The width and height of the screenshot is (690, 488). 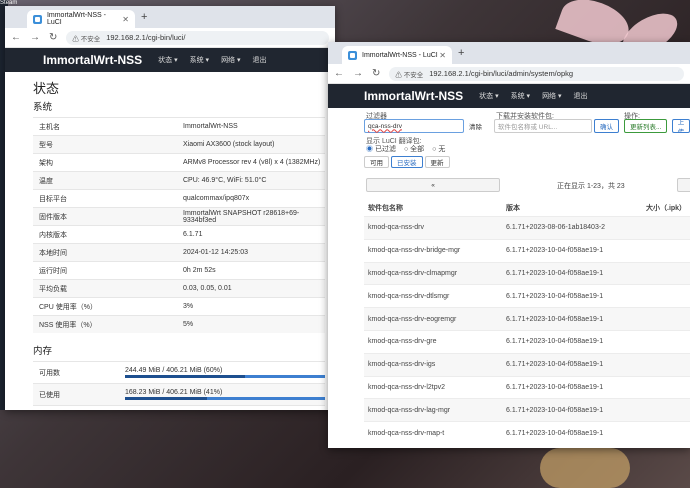 I want to click on system-info-row: 目标平台 qualcommax/ipq807x, so click(x=179, y=198).